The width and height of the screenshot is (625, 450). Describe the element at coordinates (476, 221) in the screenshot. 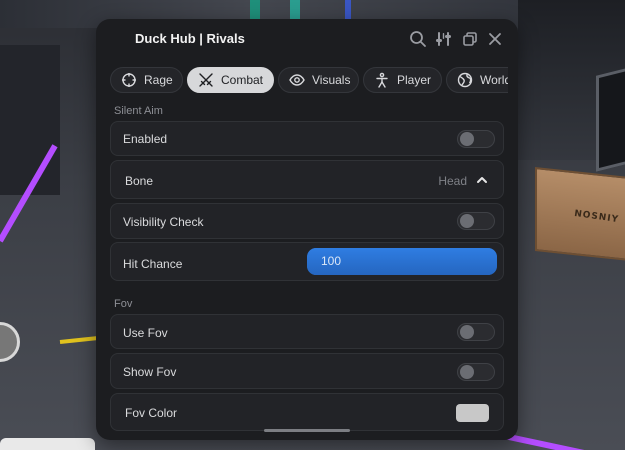

I see `visibility-check-toggle` at that location.